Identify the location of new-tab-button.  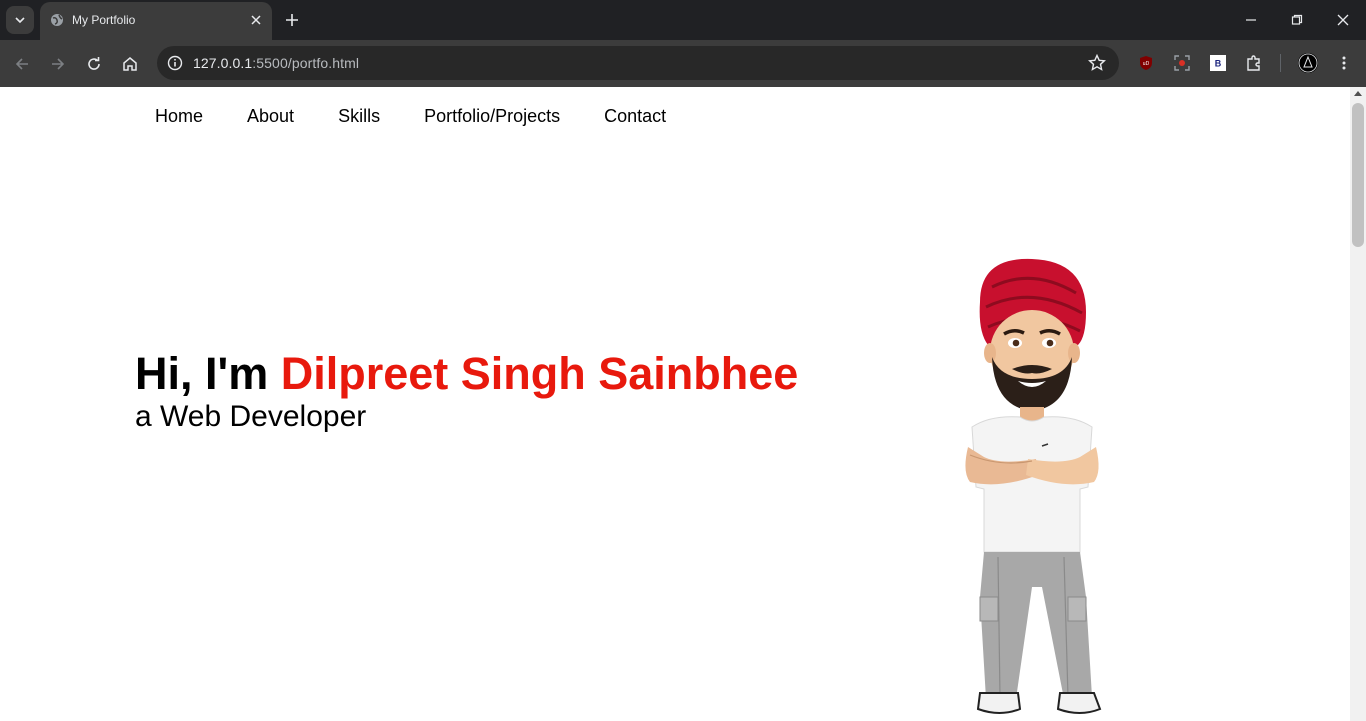
(292, 20).